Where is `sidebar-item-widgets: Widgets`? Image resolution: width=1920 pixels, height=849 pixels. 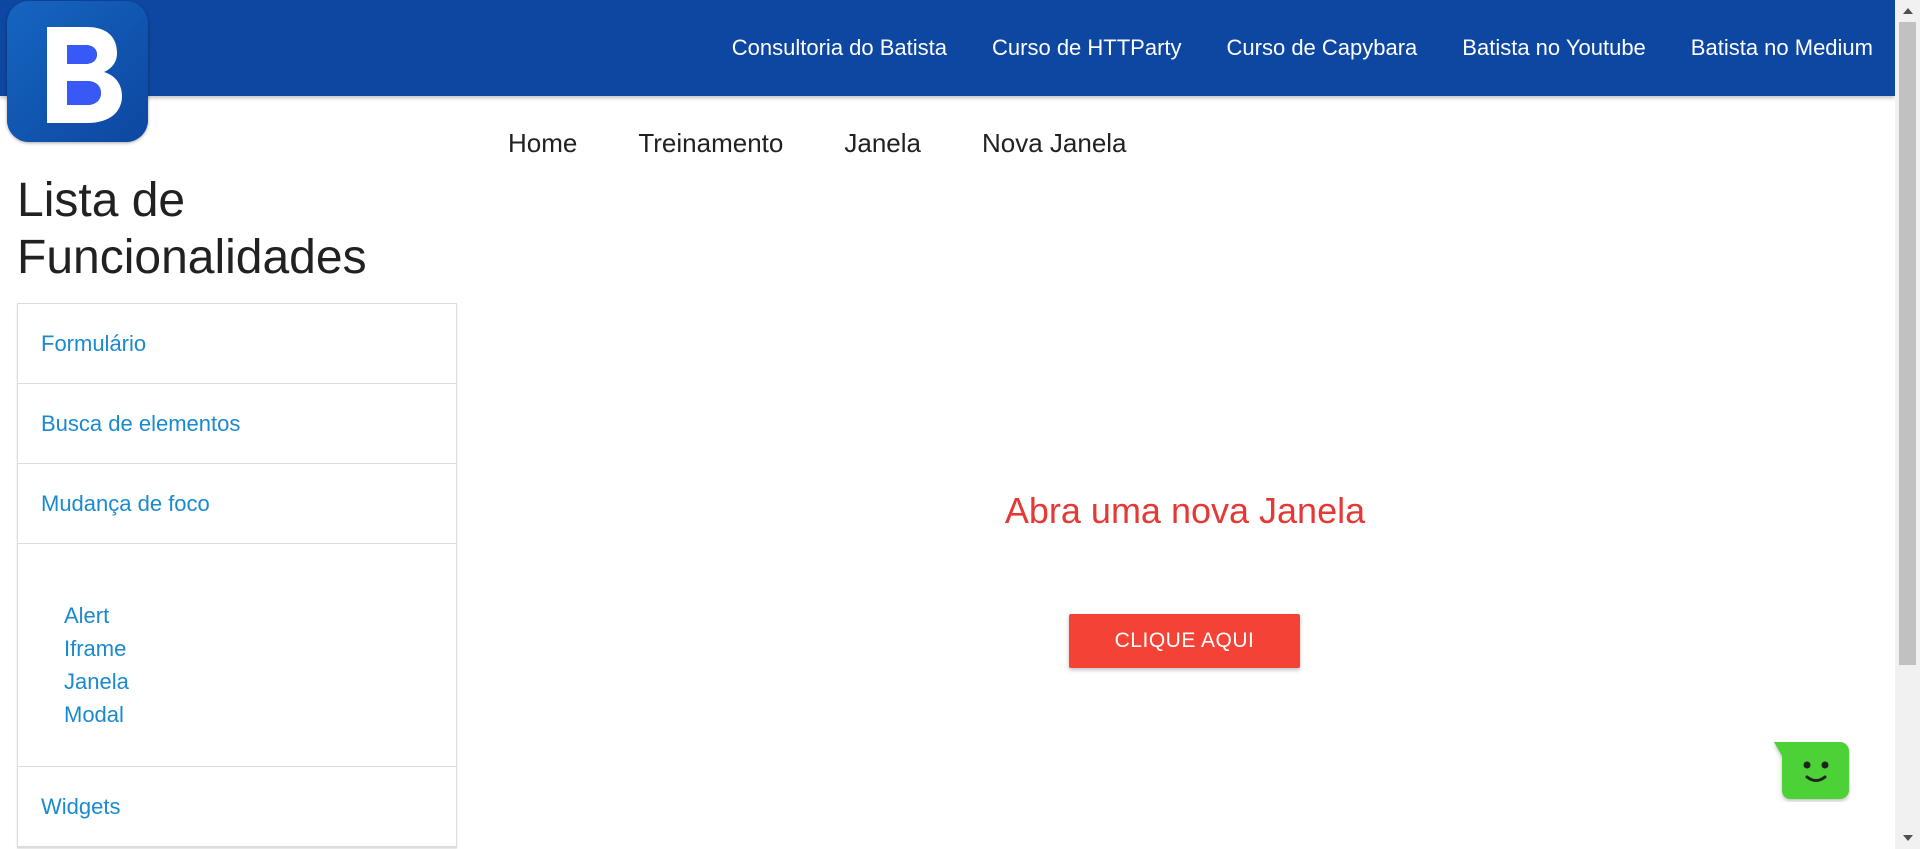
sidebar-item-widgets: Widgets is located at coordinates (237, 807).